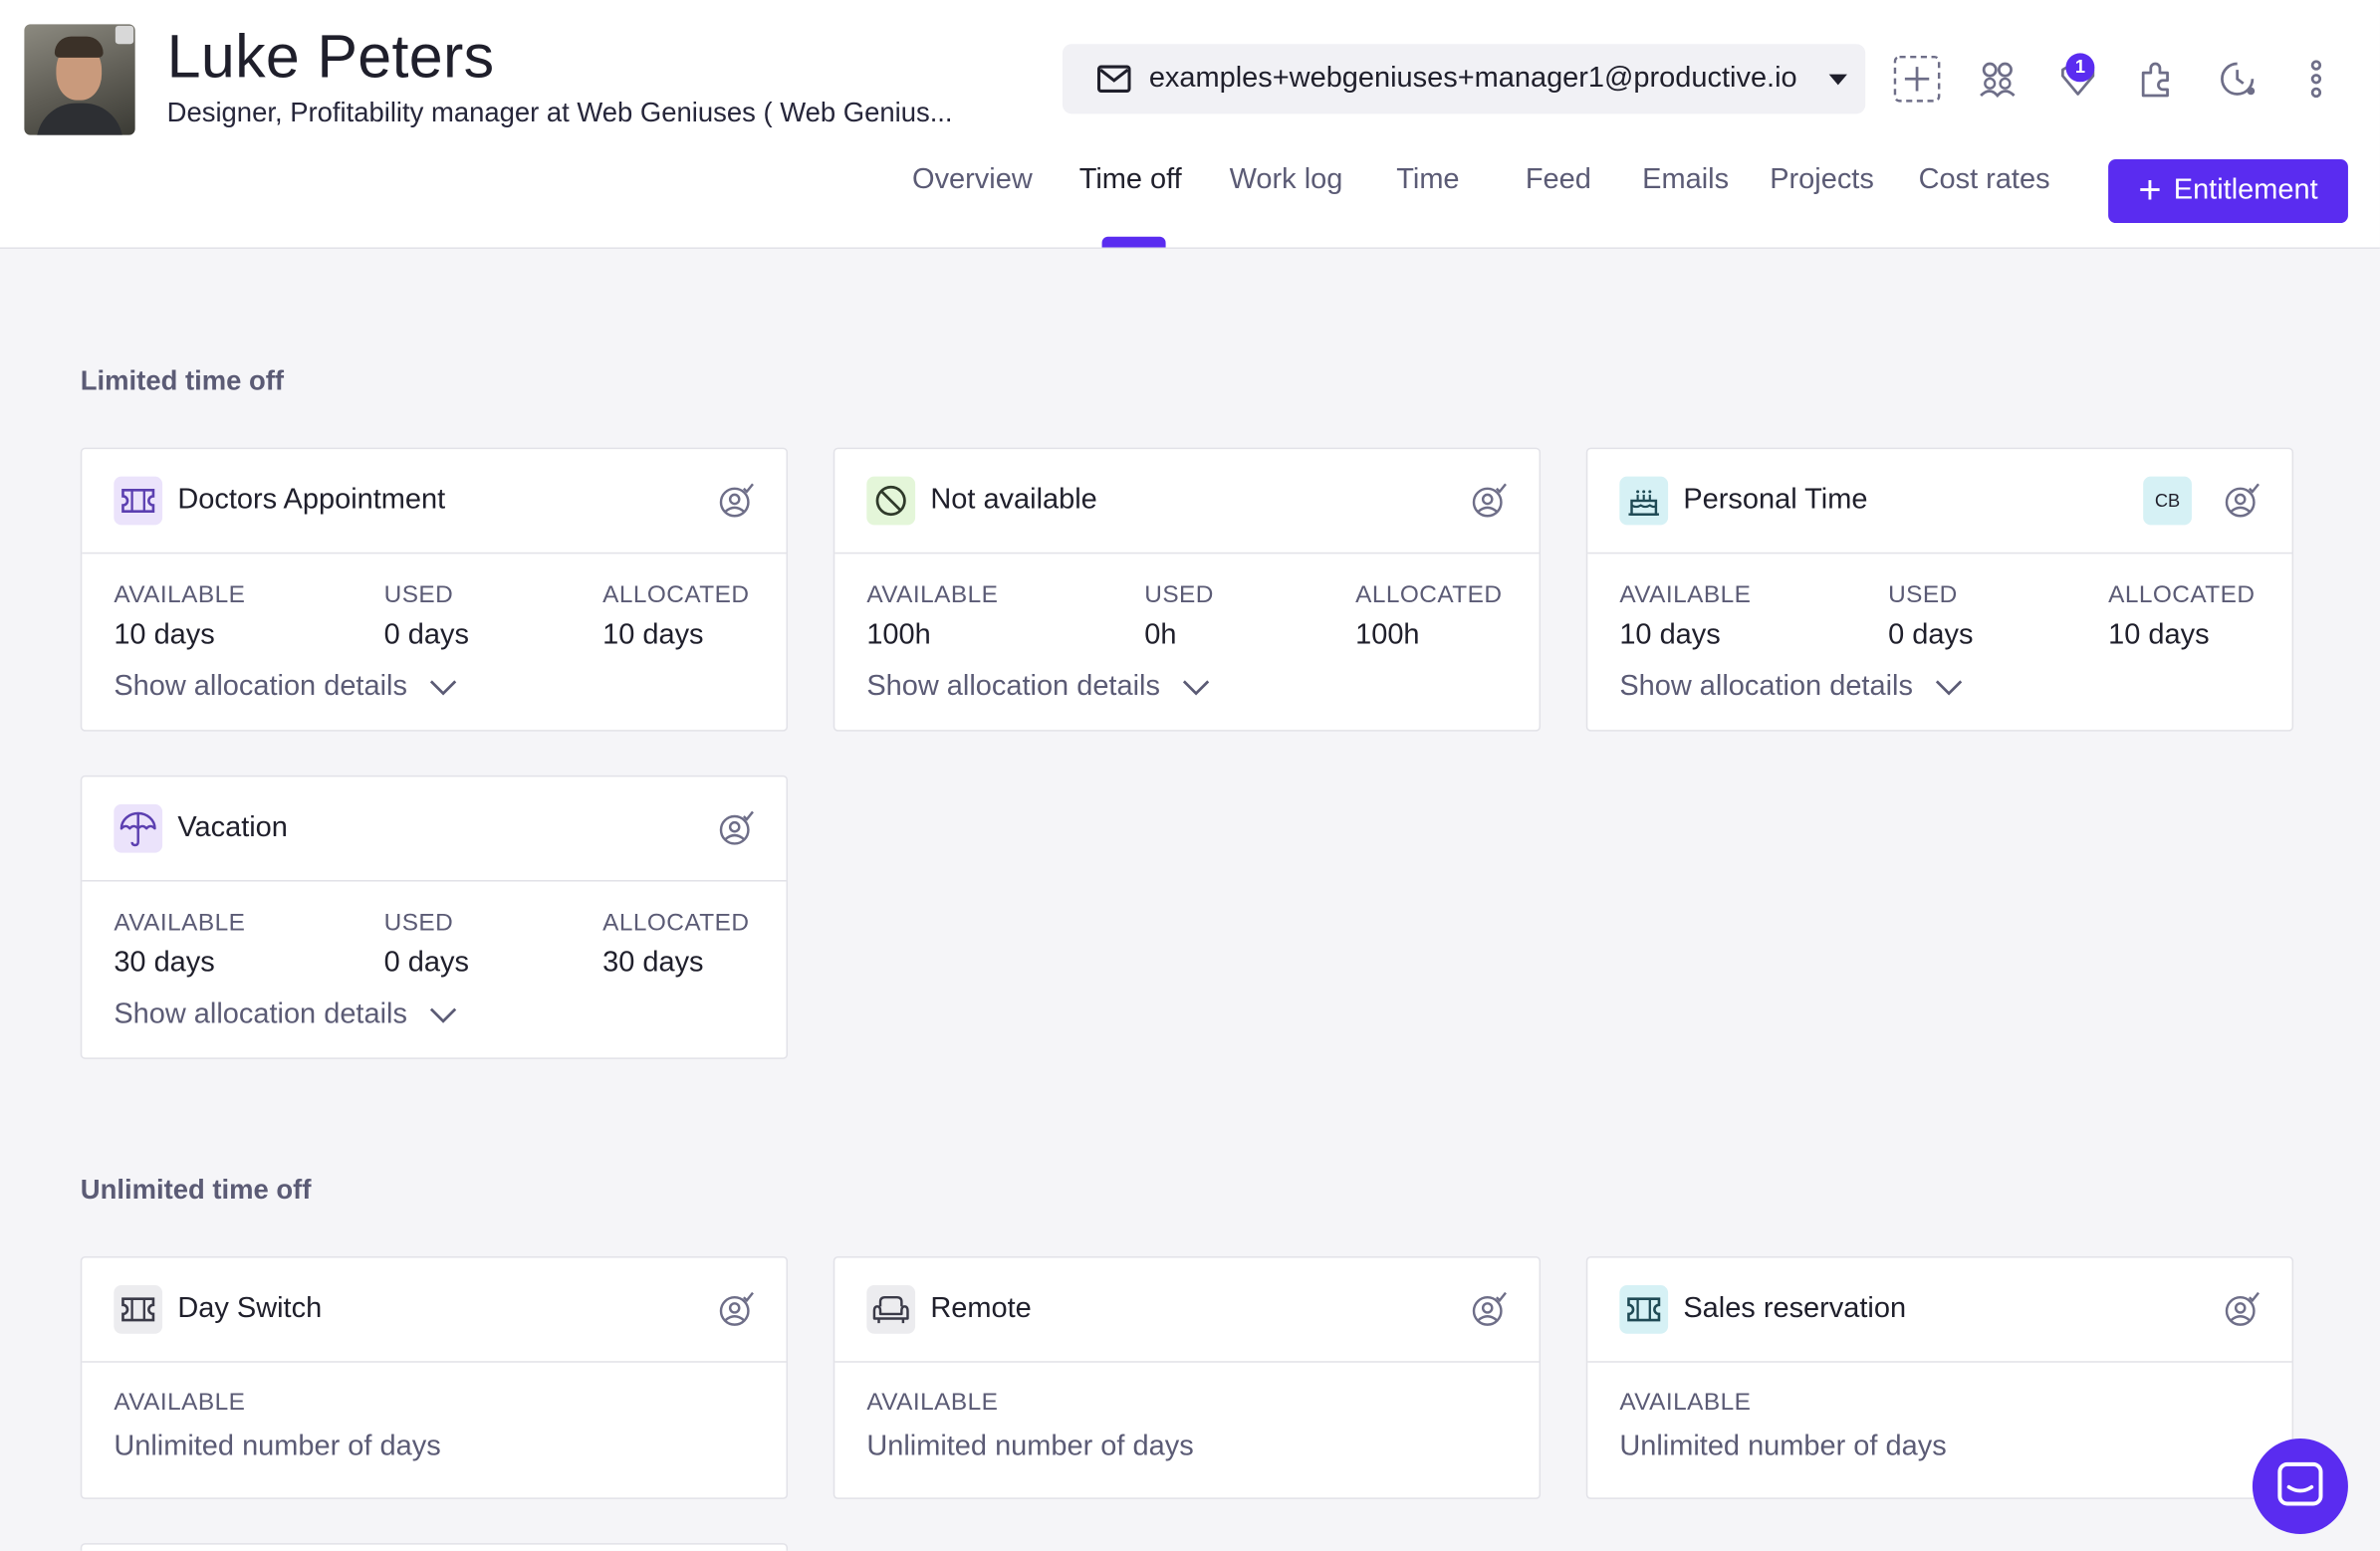 This screenshot has width=2380, height=1551. Describe the element at coordinates (164, 963) in the screenshot. I see `available-value: 30 days` at that location.